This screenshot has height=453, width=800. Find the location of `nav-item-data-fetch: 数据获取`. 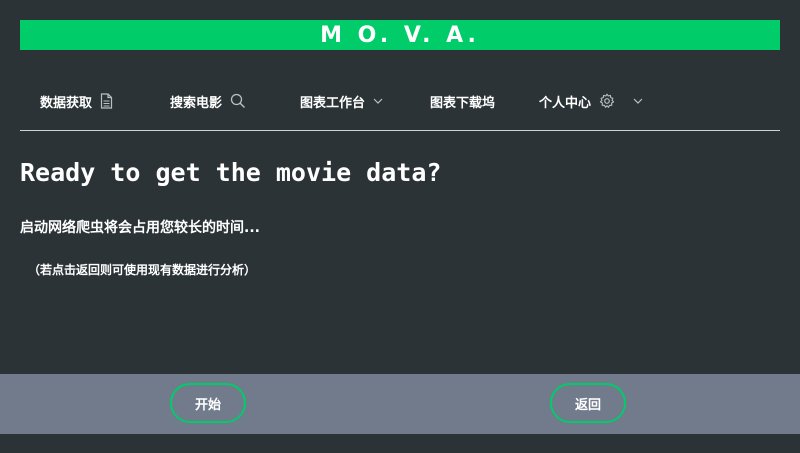

nav-item-data-fetch: 数据获取 is located at coordinates (76, 101).